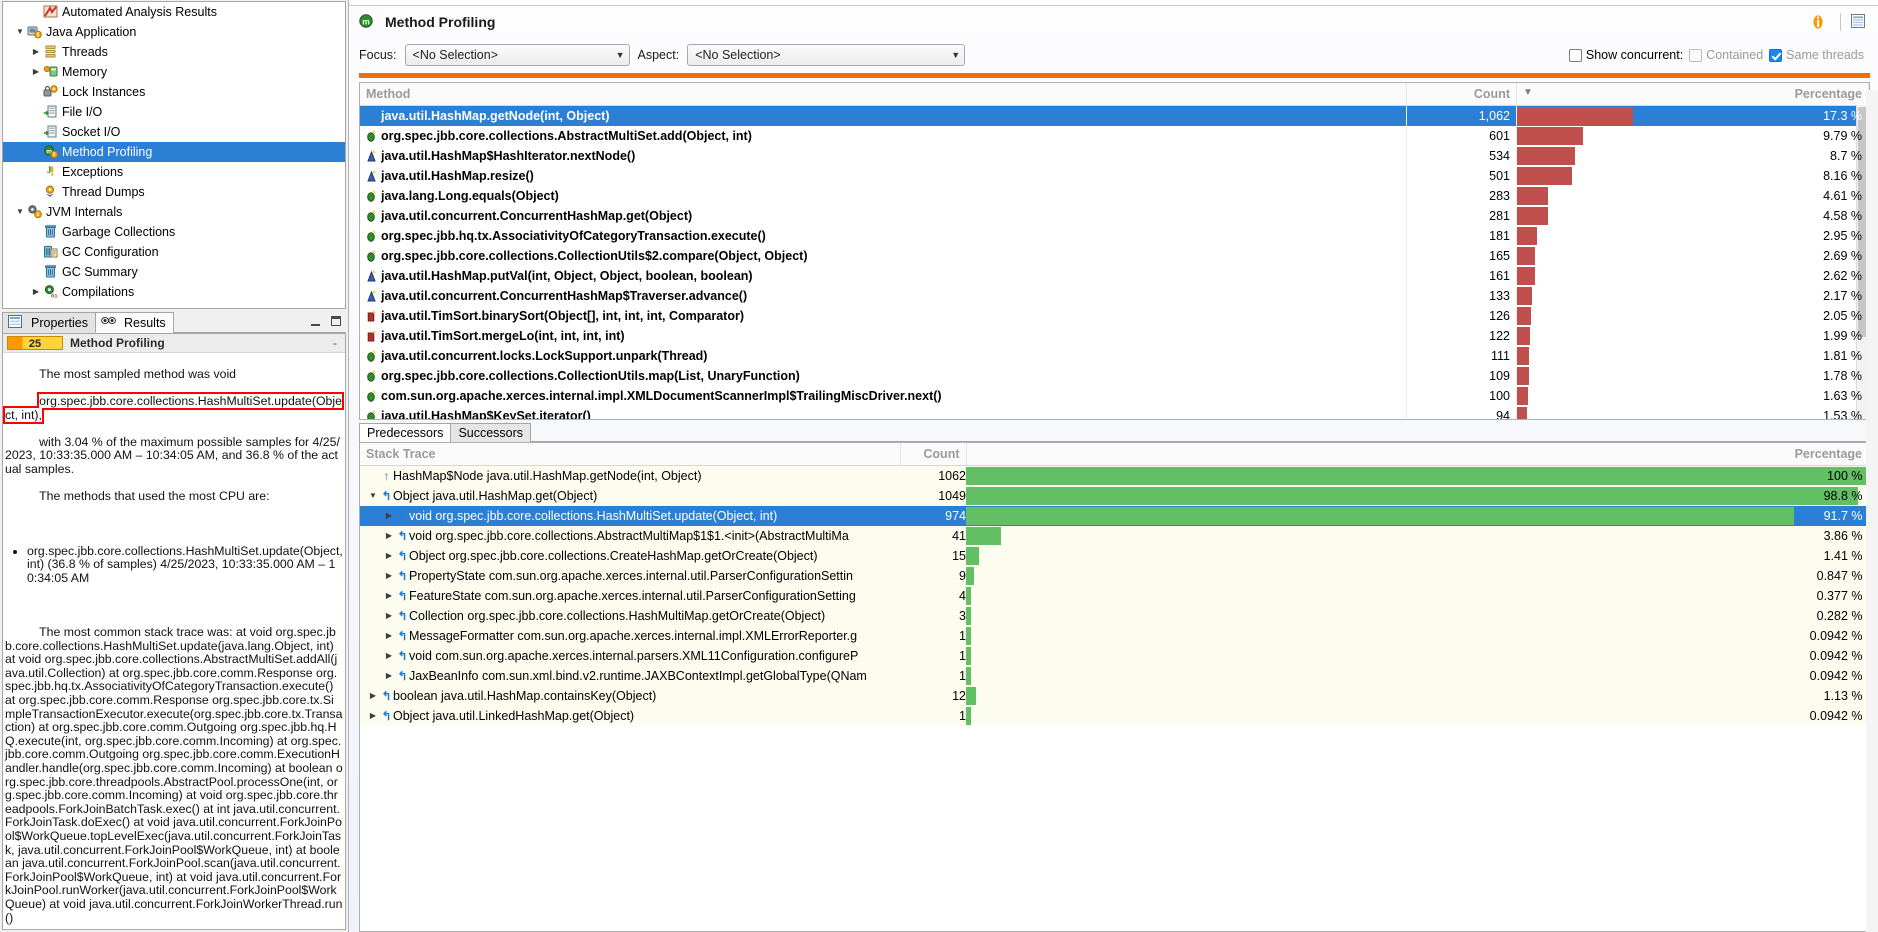  I want to click on properties-results-tabstrip: Properties Results, so click(174, 323).